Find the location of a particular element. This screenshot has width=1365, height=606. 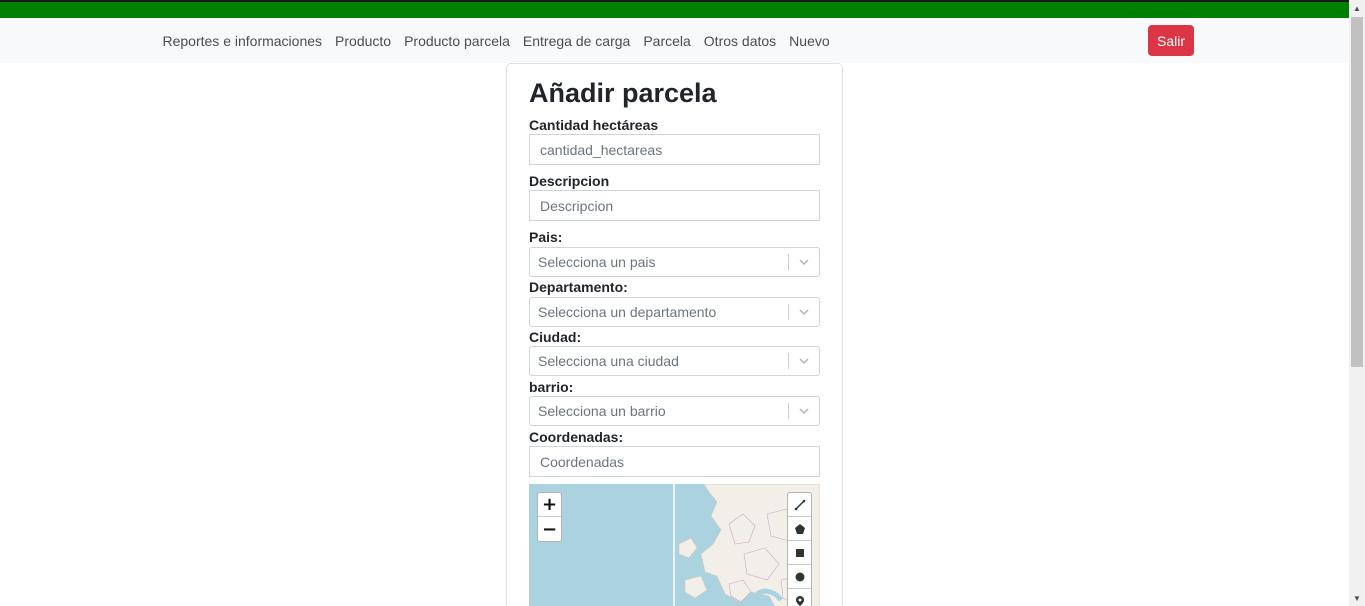

descripcion-input is located at coordinates (674, 205).